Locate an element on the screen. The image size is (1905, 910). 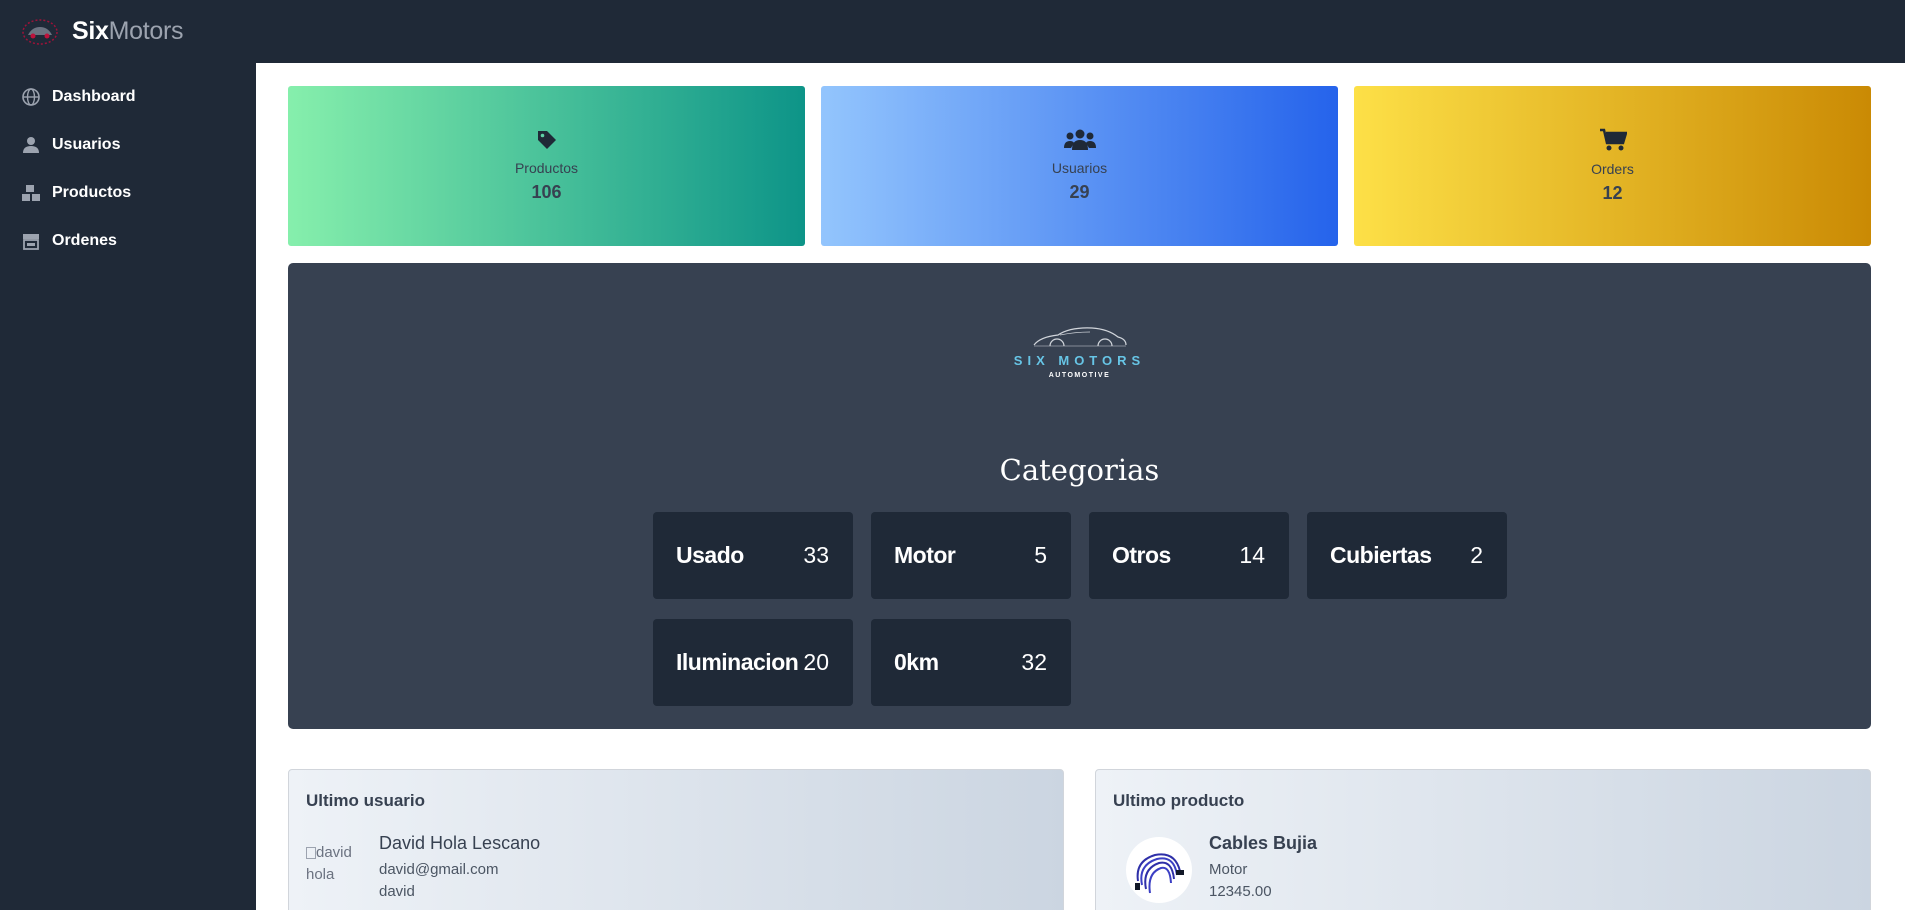
category-count: 5 is located at coordinates (1040, 555).